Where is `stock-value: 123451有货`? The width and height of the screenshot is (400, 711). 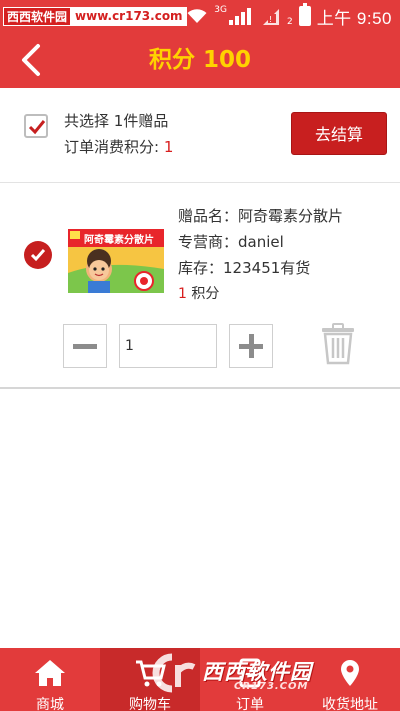 stock-value: 123451有货 is located at coordinates (267, 268).